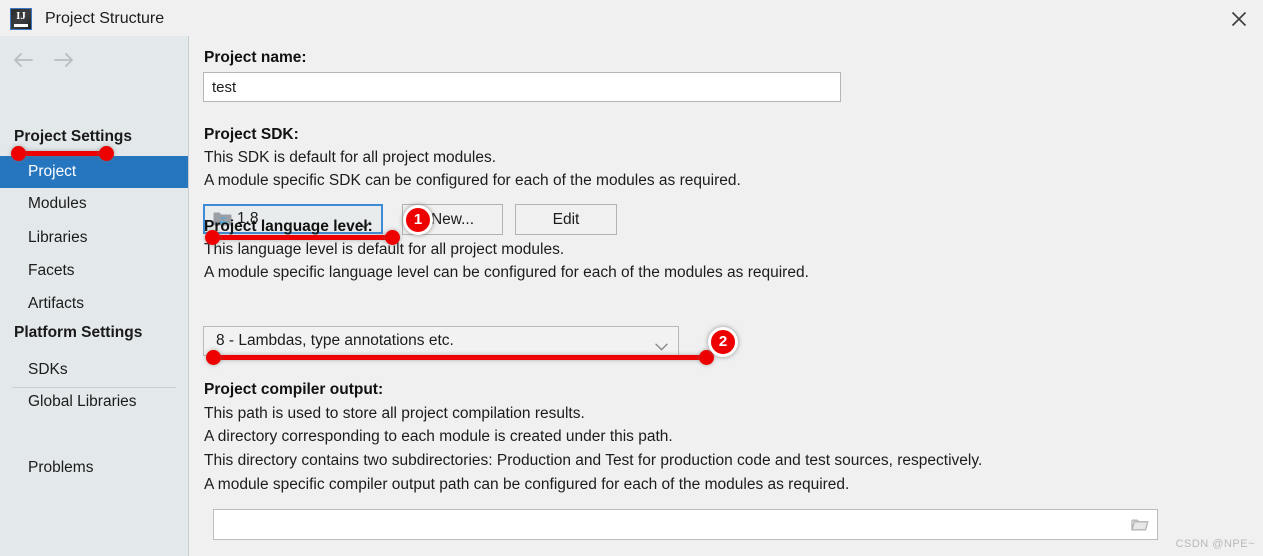  Describe the element at coordinates (94, 387) in the screenshot. I see `sidebar-divider` at that location.